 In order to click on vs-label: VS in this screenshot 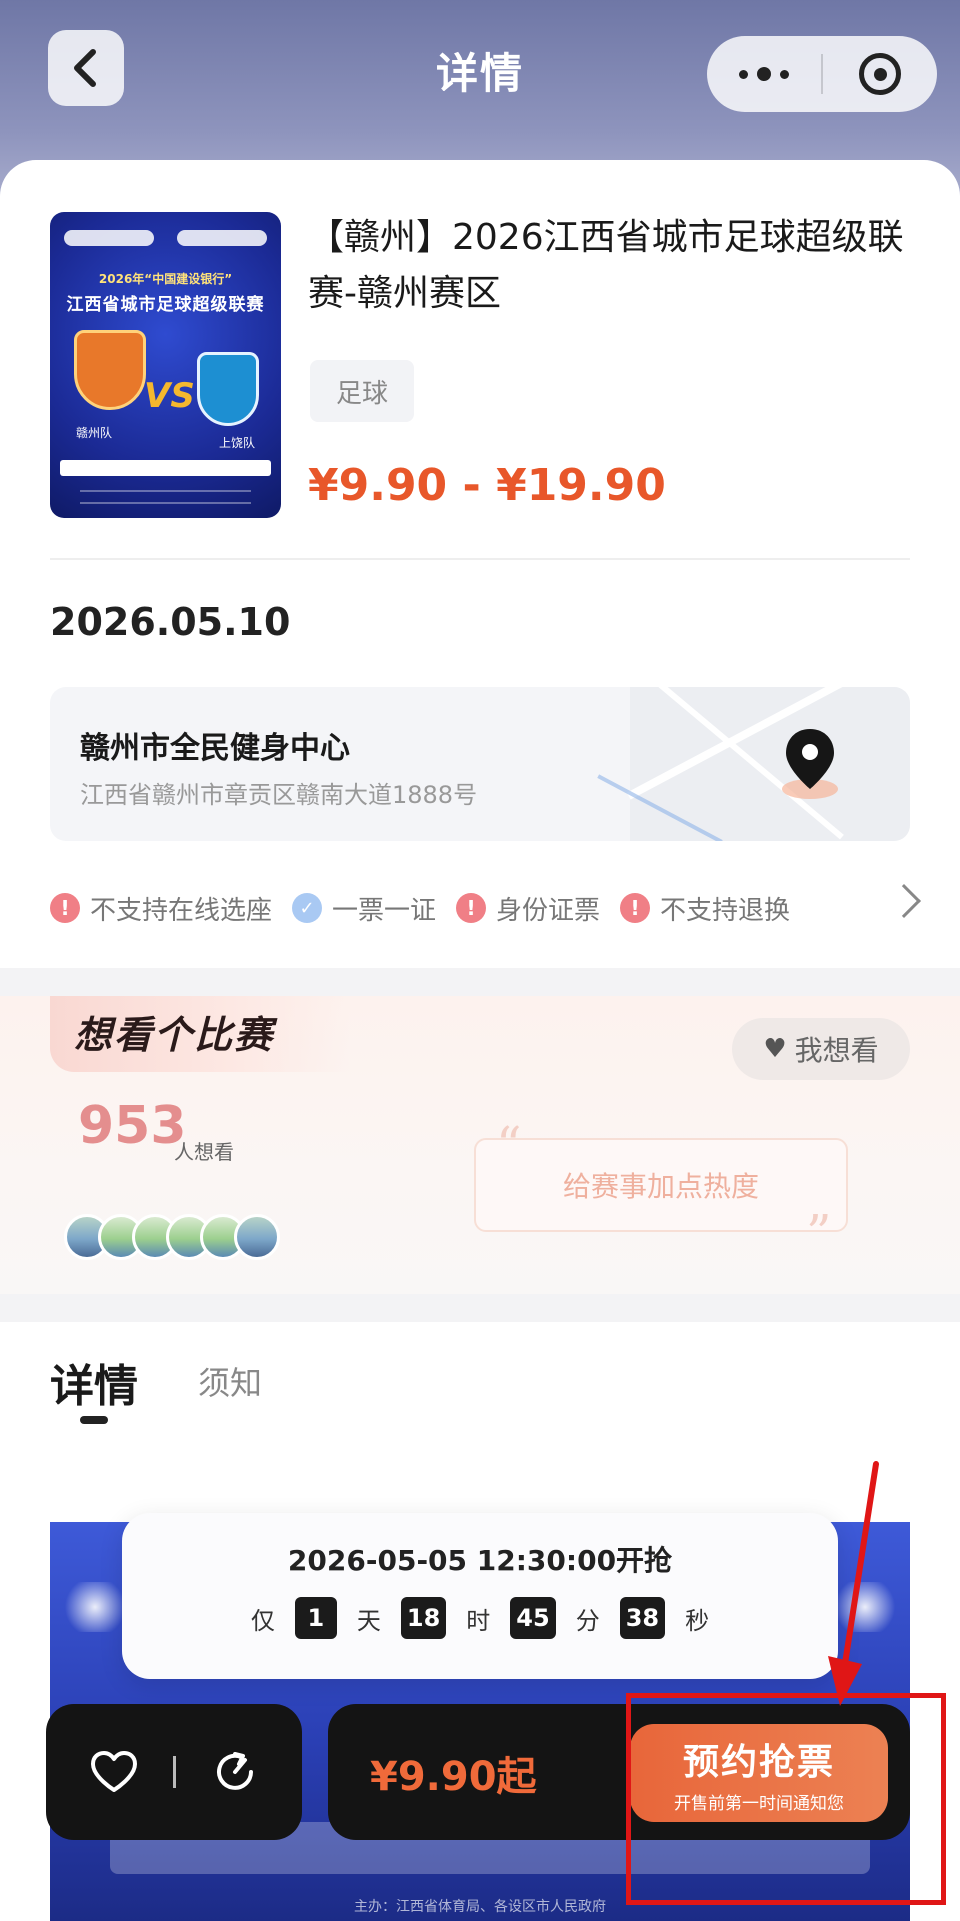, I will do `click(169, 396)`.